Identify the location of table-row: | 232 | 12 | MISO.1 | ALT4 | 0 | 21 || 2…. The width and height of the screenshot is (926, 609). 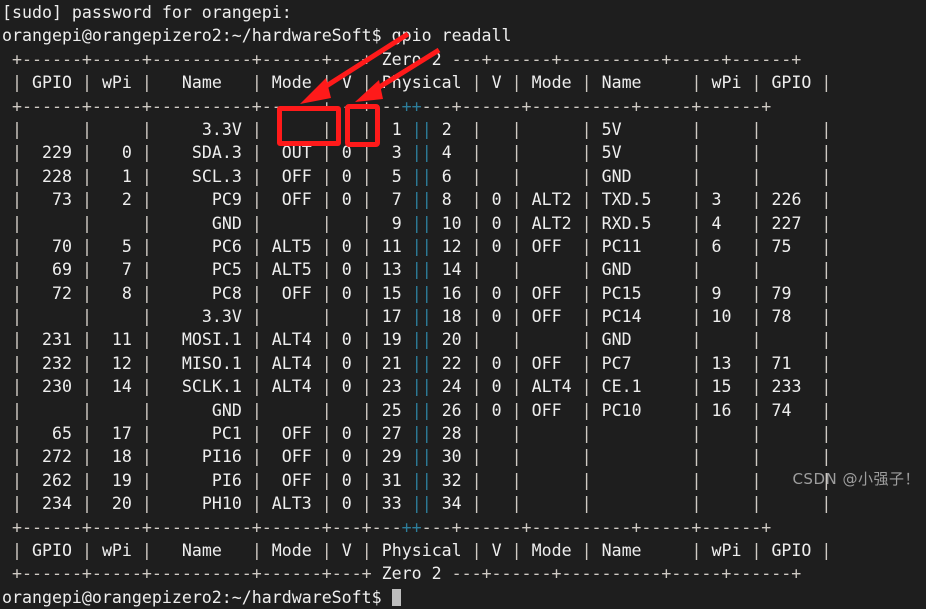
(422, 363).